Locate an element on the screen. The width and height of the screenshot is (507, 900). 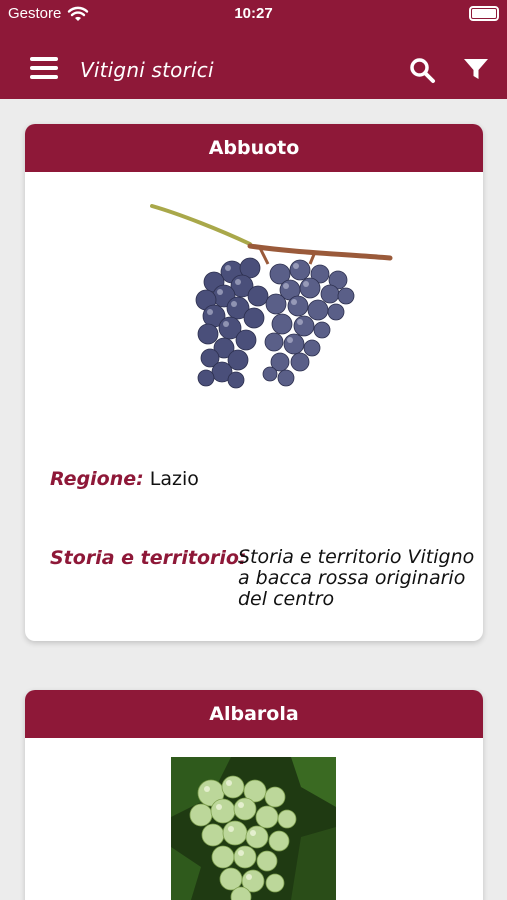
status-time: 10:27 is located at coordinates (253, 13).